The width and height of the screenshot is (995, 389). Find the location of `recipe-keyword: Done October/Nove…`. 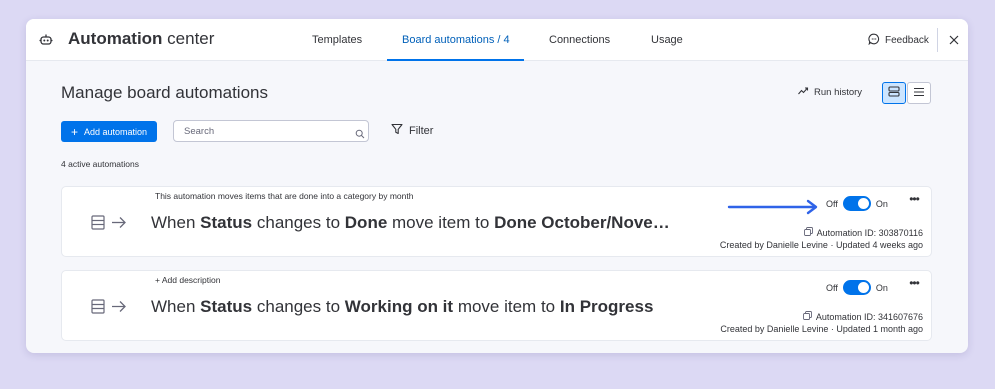

recipe-keyword: Done October/Nove… is located at coordinates (582, 222).